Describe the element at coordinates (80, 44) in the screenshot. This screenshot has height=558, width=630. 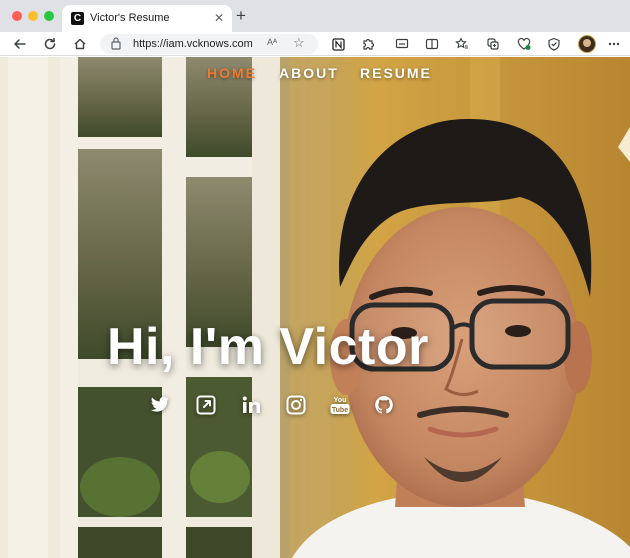
I see `home-icon` at that location.